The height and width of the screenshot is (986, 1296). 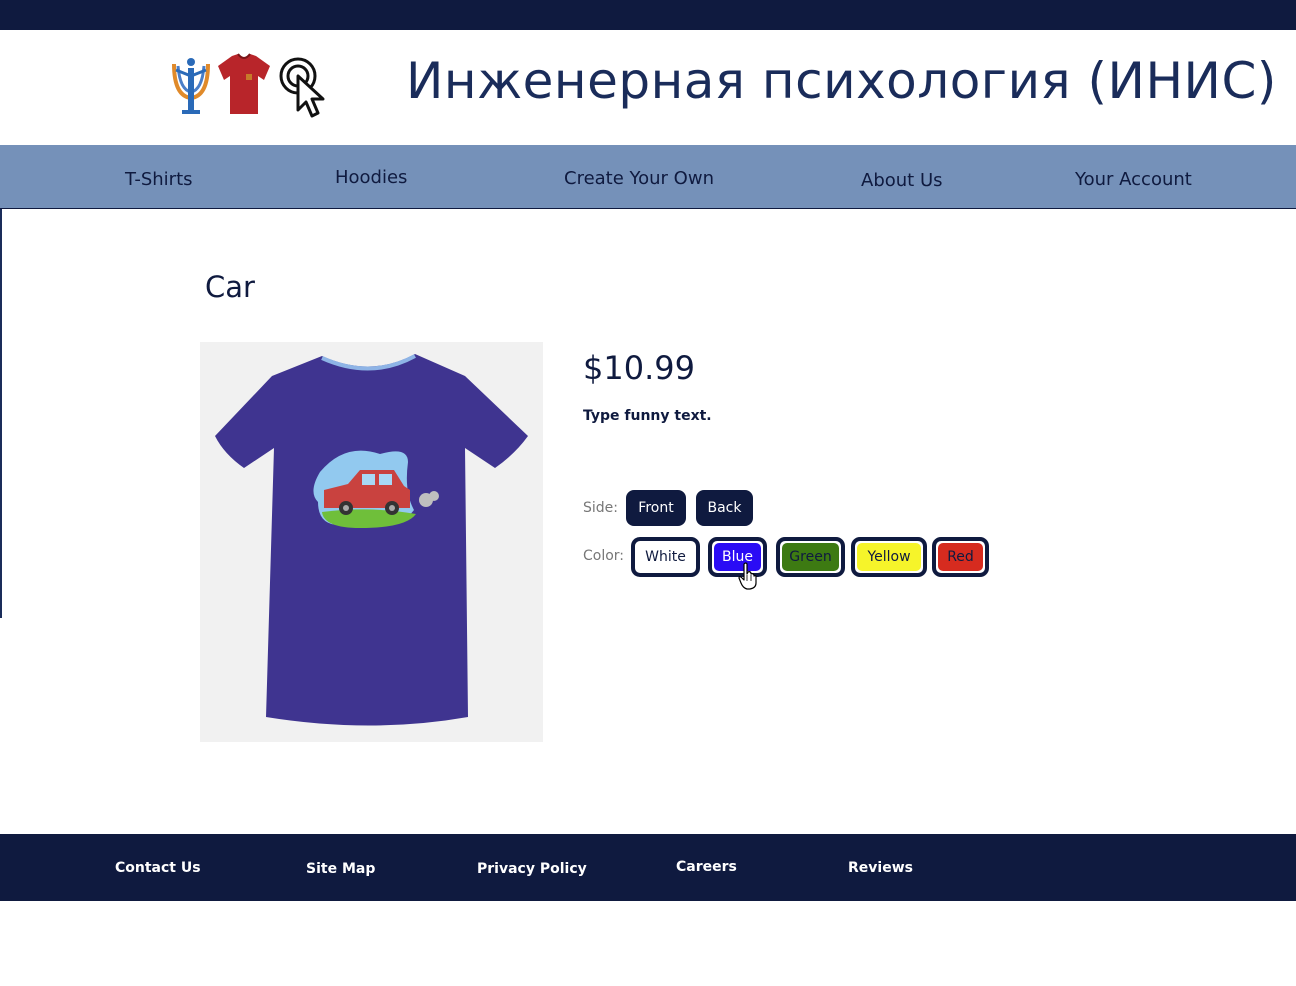 I want to click on nav-item-t-shirts: T-Shirts, so click(x=159, y=179).